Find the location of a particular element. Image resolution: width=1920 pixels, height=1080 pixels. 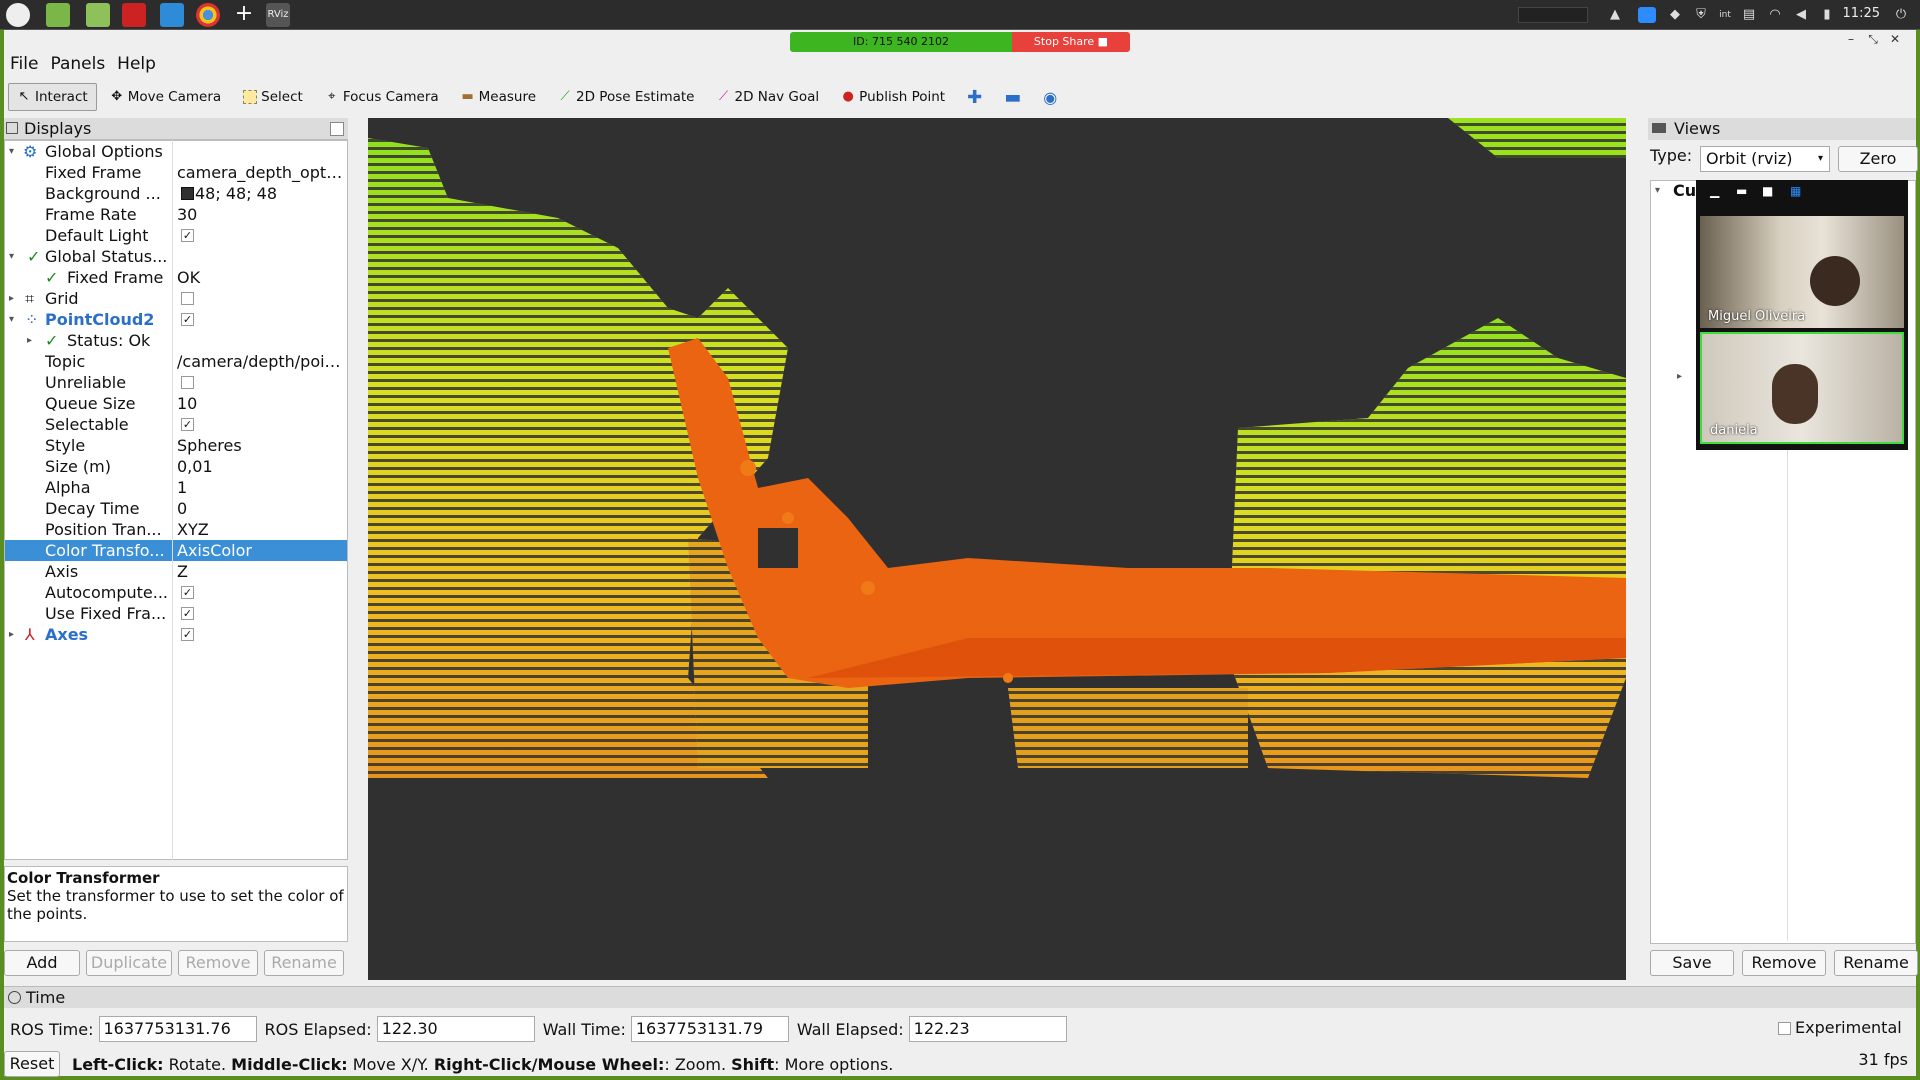

terminal-icon is located at coordinates (134, 15).